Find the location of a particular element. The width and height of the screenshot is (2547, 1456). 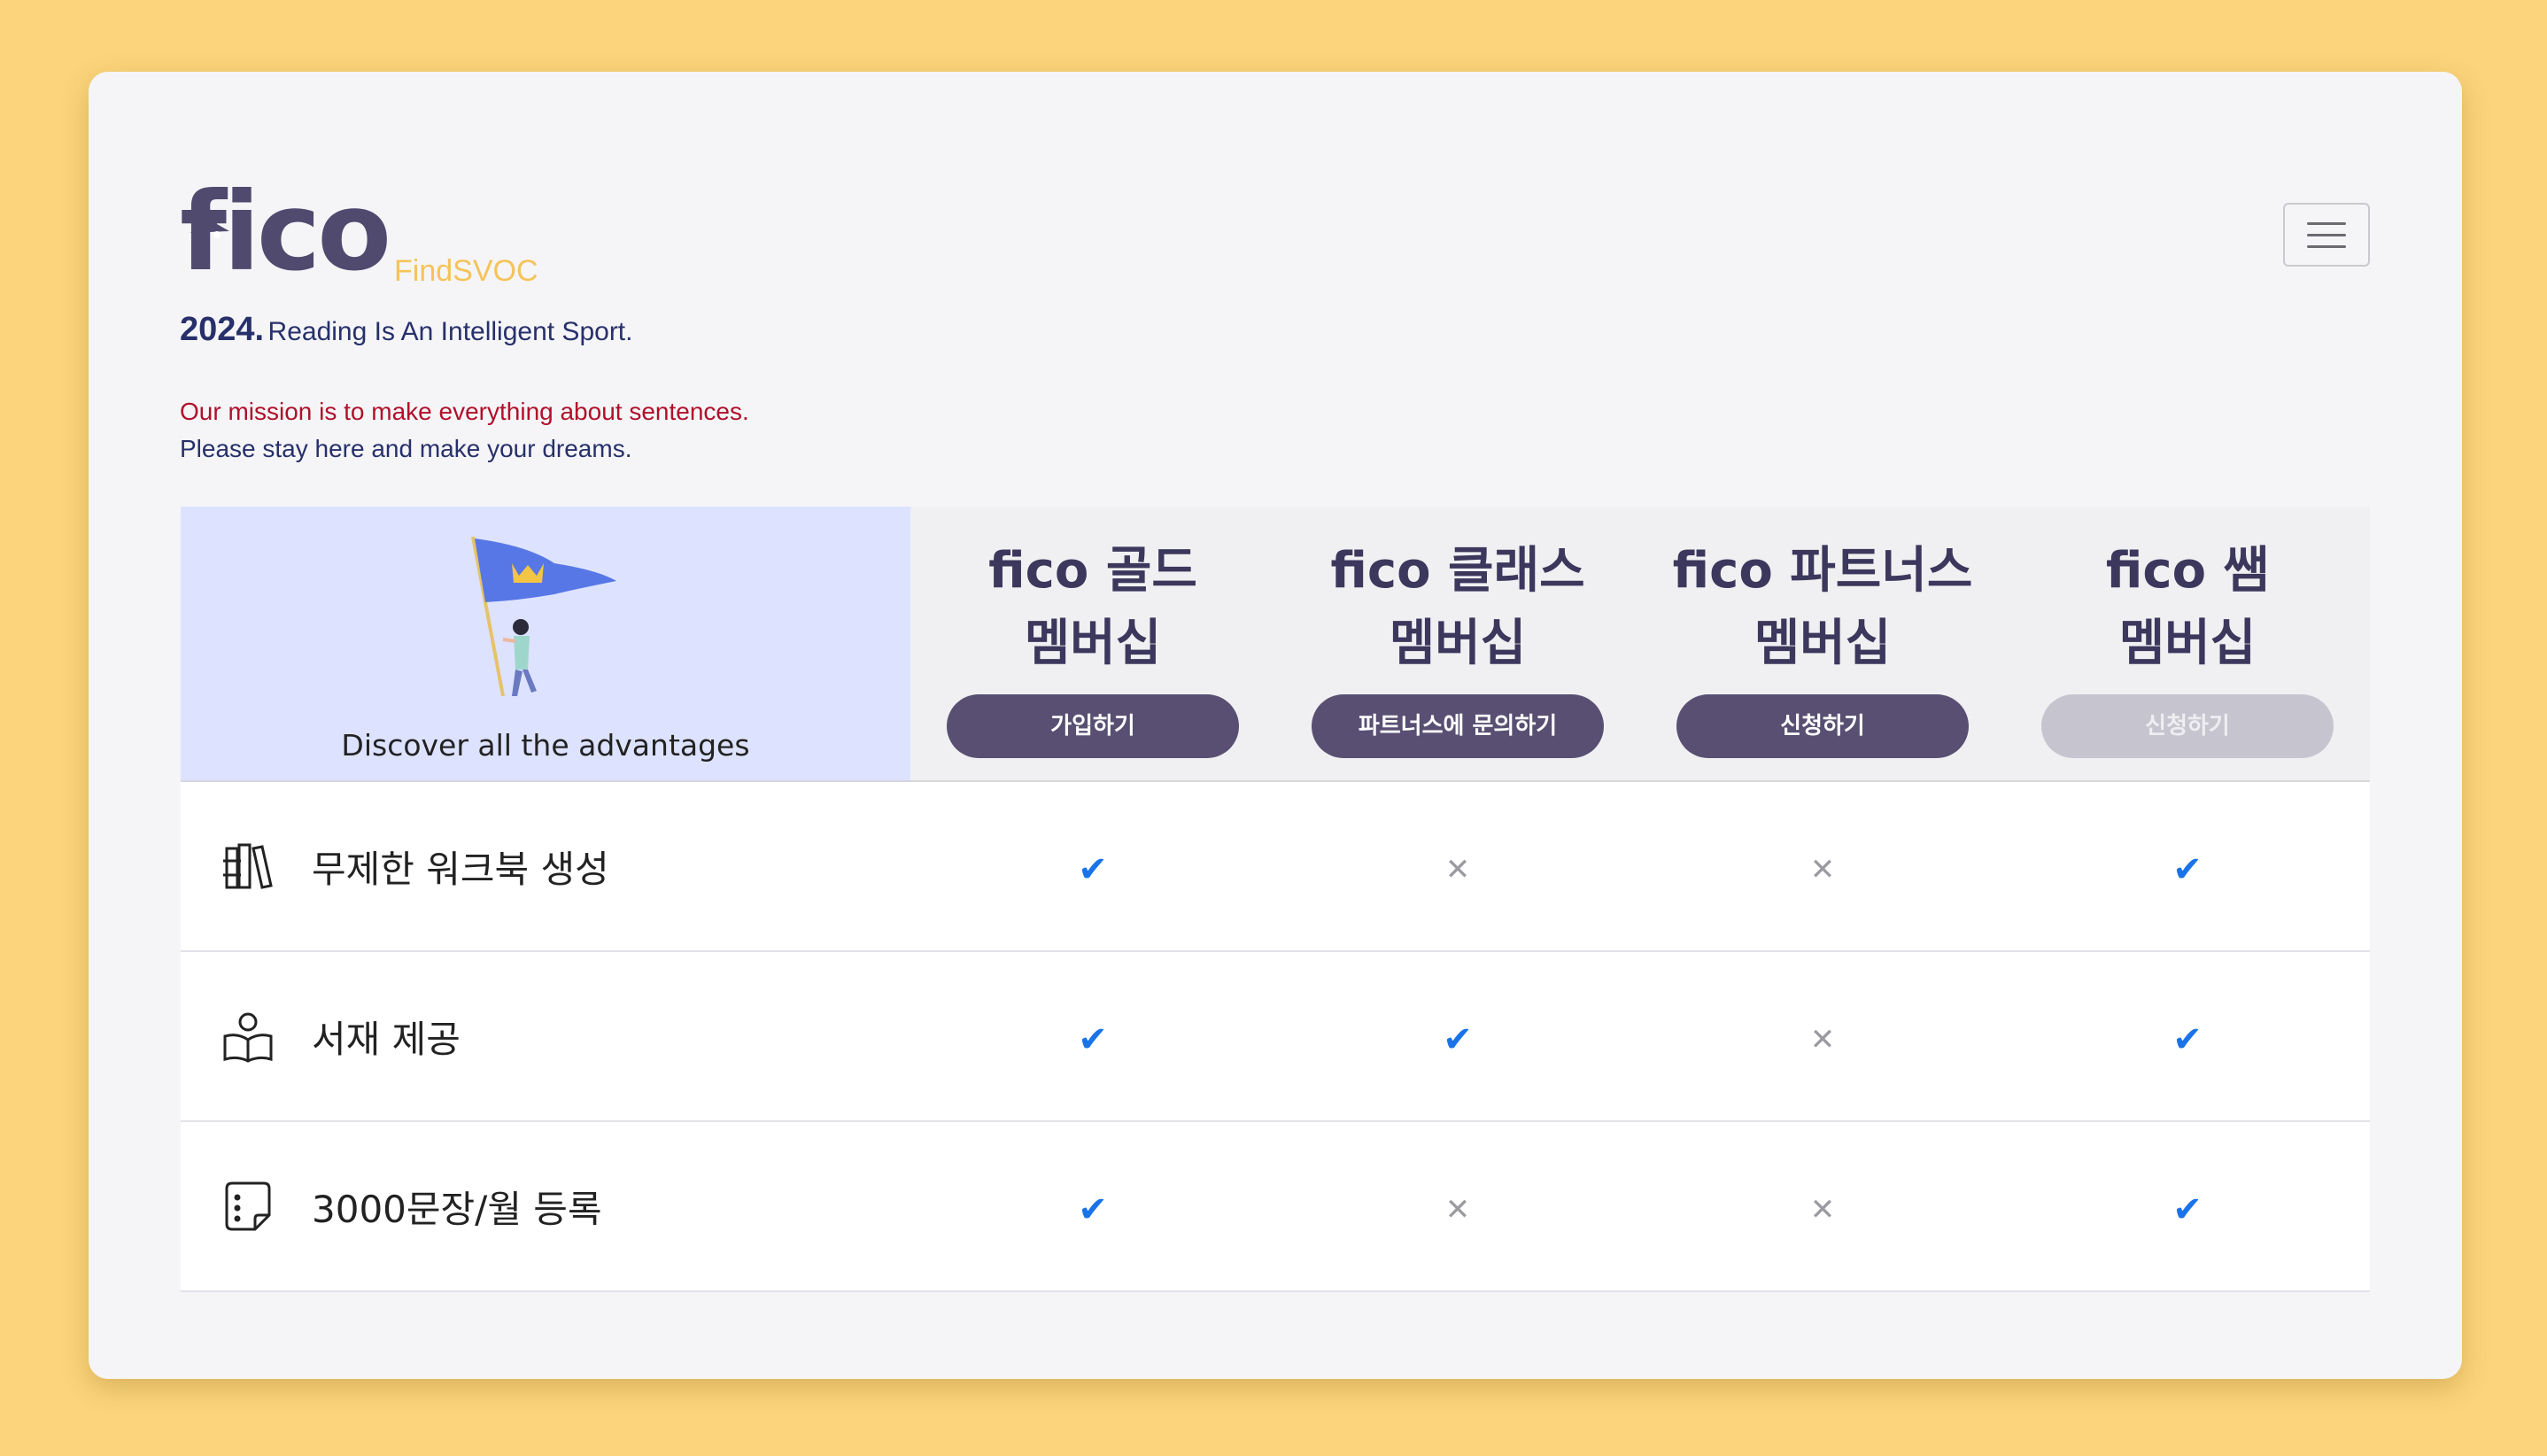

table-row: 3000문장/월 등록 ✔ ✕ ✕ ✔ is located at coordinates (1276, 1207).